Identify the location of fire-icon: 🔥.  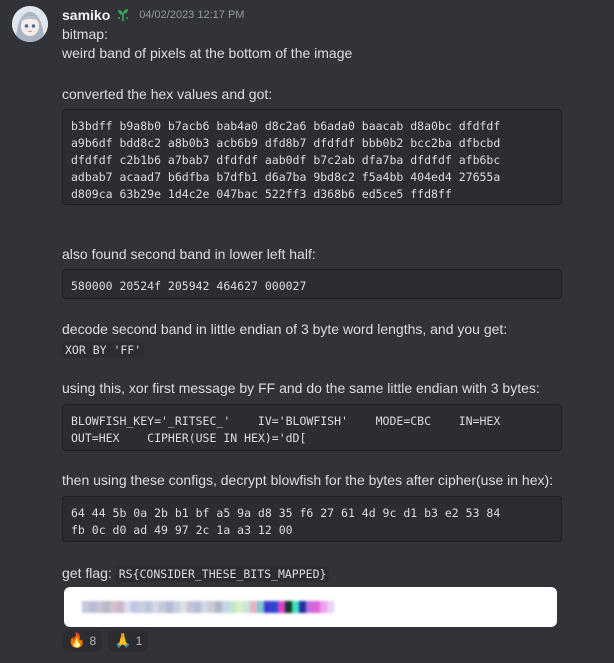
(77, 641).